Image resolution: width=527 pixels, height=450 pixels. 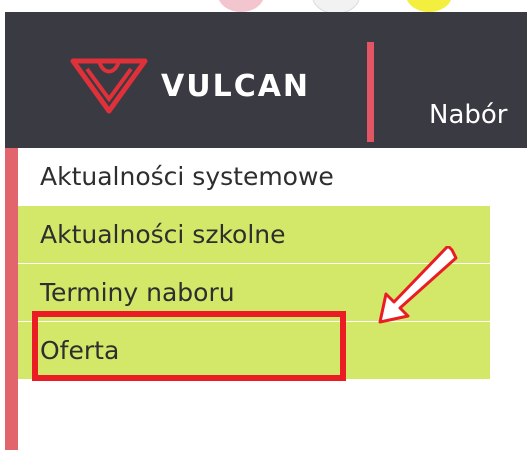 What do you see at coordinates (241, 6) in the screenshot?
I see `pink-circle-icon` at bounding box center [241, 6].